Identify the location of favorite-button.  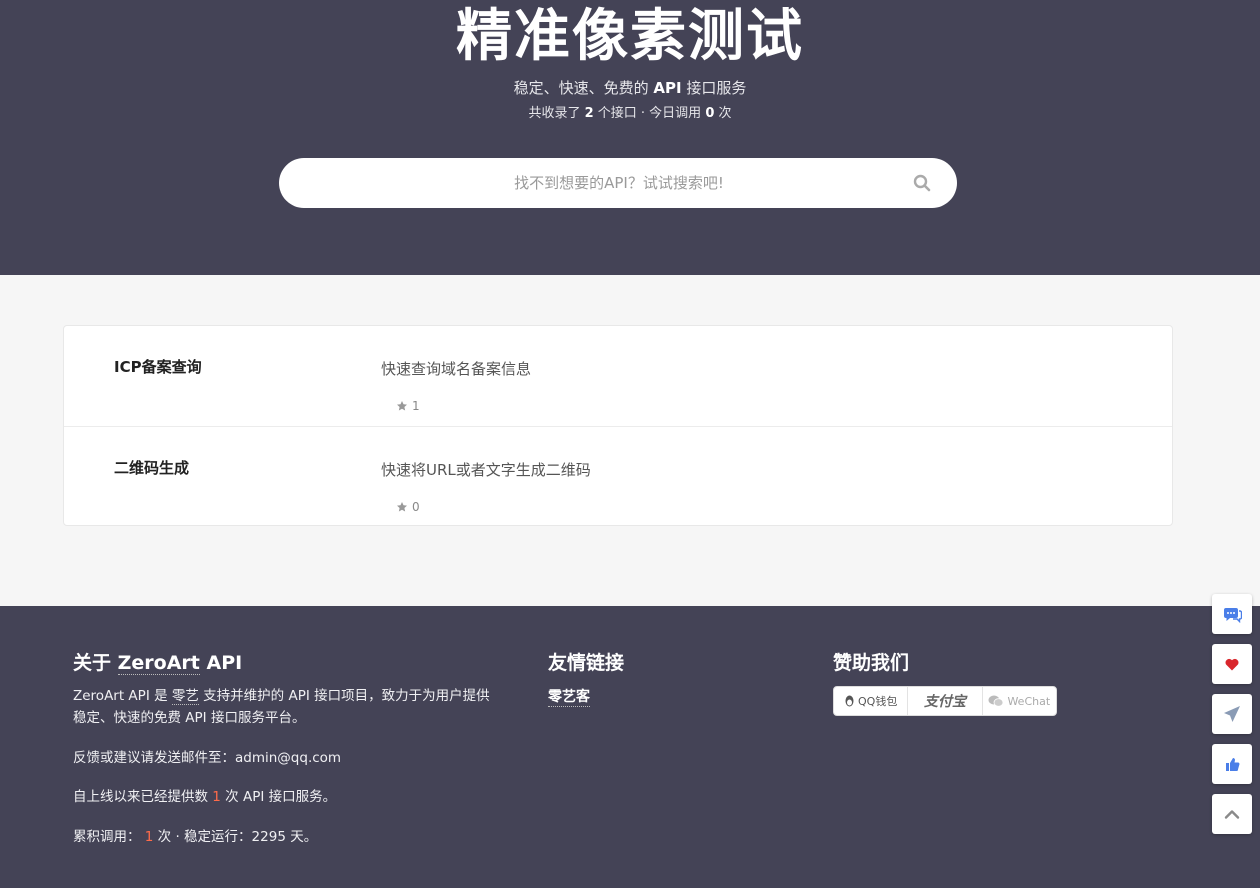
(1232, 664).